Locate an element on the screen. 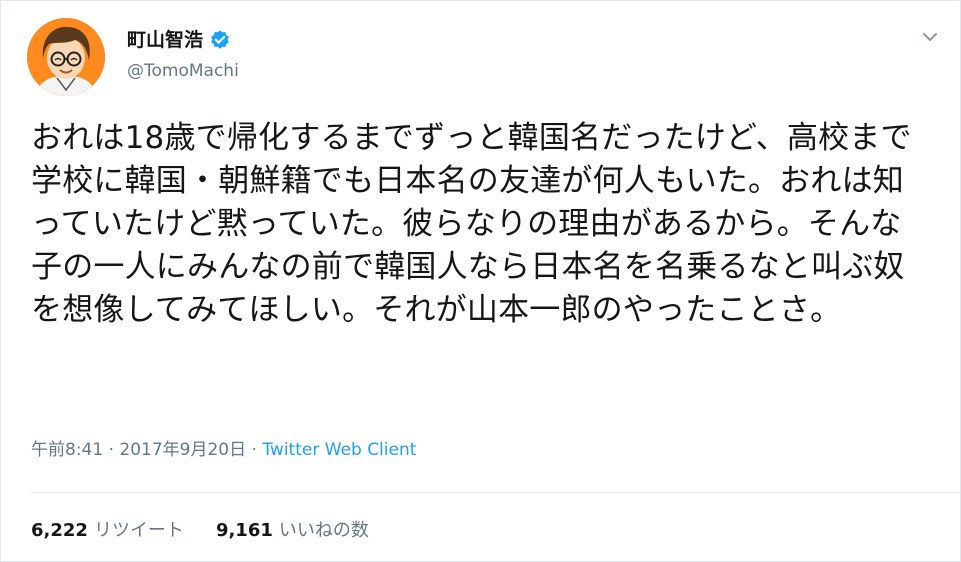 The image size is (961, 562). tweet-client-link: Twitter Web Client is located at coordinates (339, 450).